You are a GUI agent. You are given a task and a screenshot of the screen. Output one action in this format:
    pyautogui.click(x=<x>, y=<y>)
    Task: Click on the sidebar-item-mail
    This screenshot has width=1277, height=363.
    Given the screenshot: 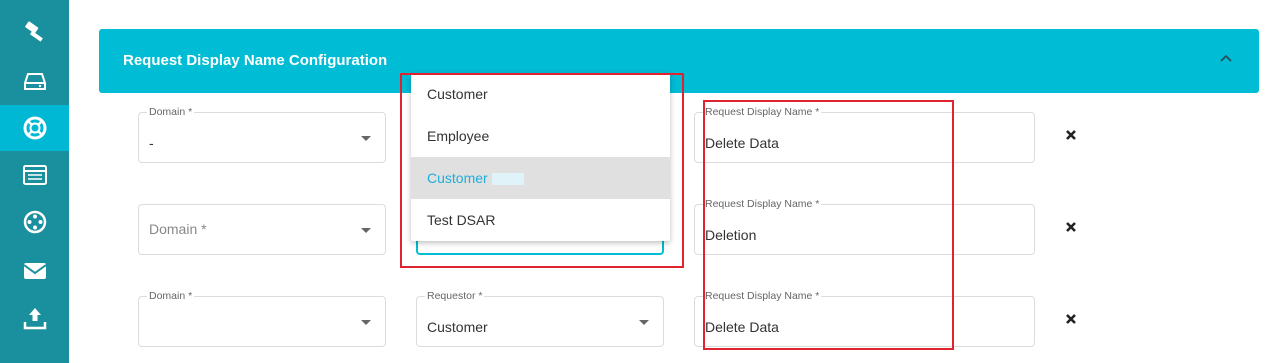 What is the action you would take?
    pyautogui.click(x=34, y=271)
    